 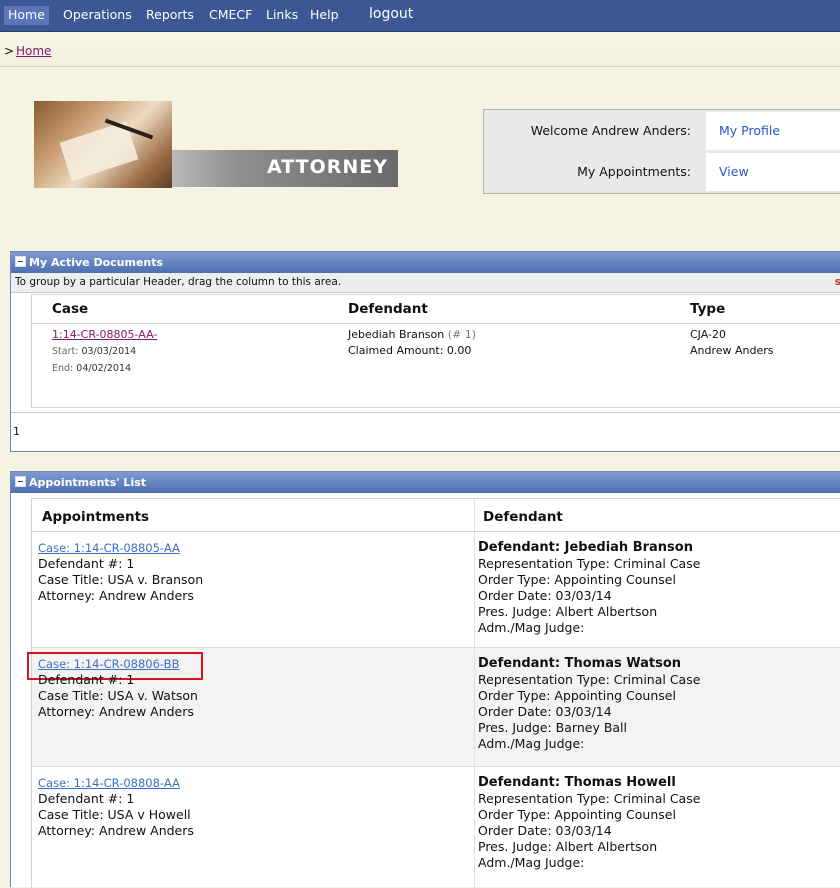 What do you see at coordinates (749, 130) in the screenshot?
I see `my-profile-link: My Profile` at bounding box center [749, 130].